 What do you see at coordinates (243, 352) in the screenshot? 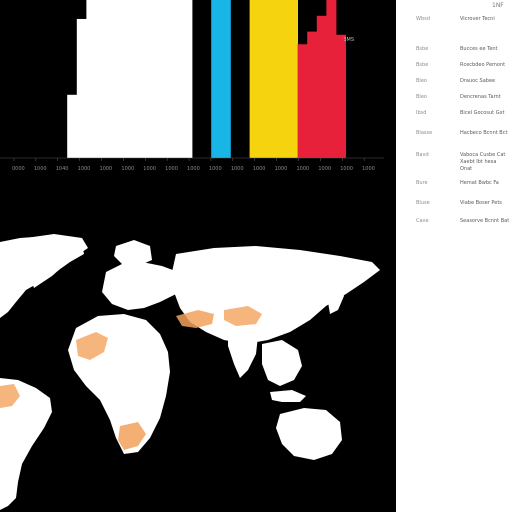
I see `map-region-india` at bounding box center [243, 352].